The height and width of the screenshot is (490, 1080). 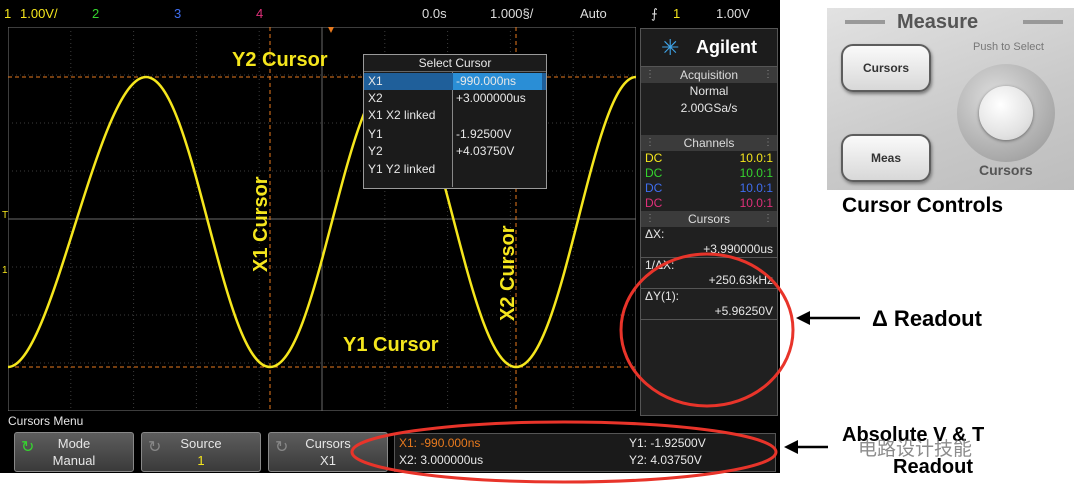 I want to click on delta-readout-ellipse, so click(x=707, y=330).